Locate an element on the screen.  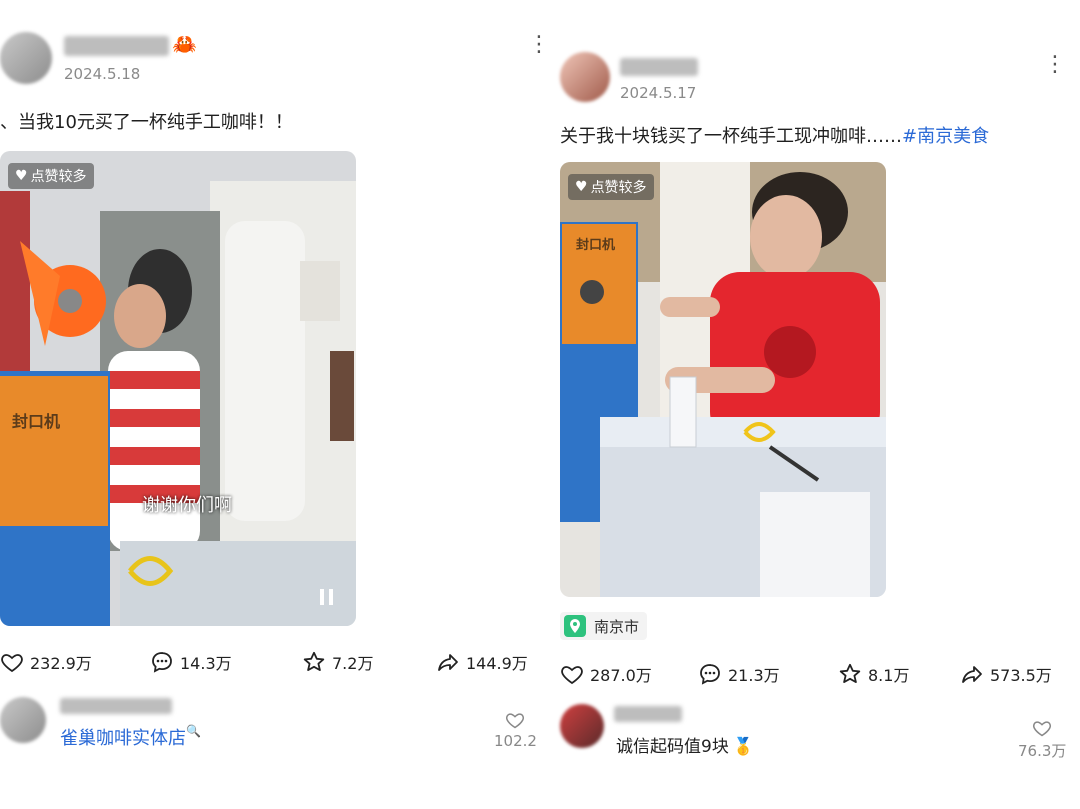
comment-like: 76.3万 is located at coordinates (1042, 739).